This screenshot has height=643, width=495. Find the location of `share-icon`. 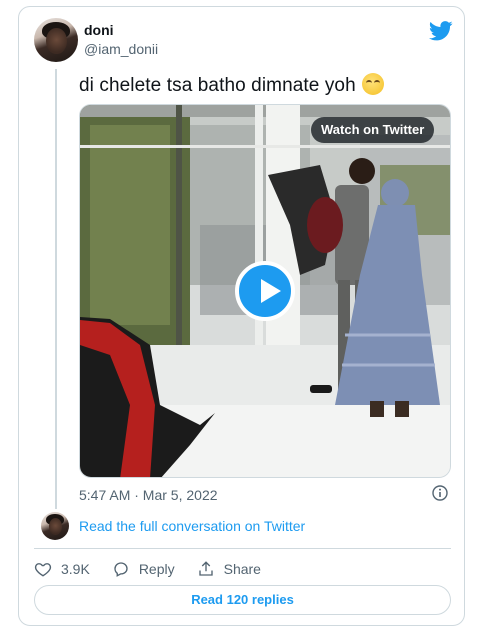

share-icon is located at coordinates (205, 568).